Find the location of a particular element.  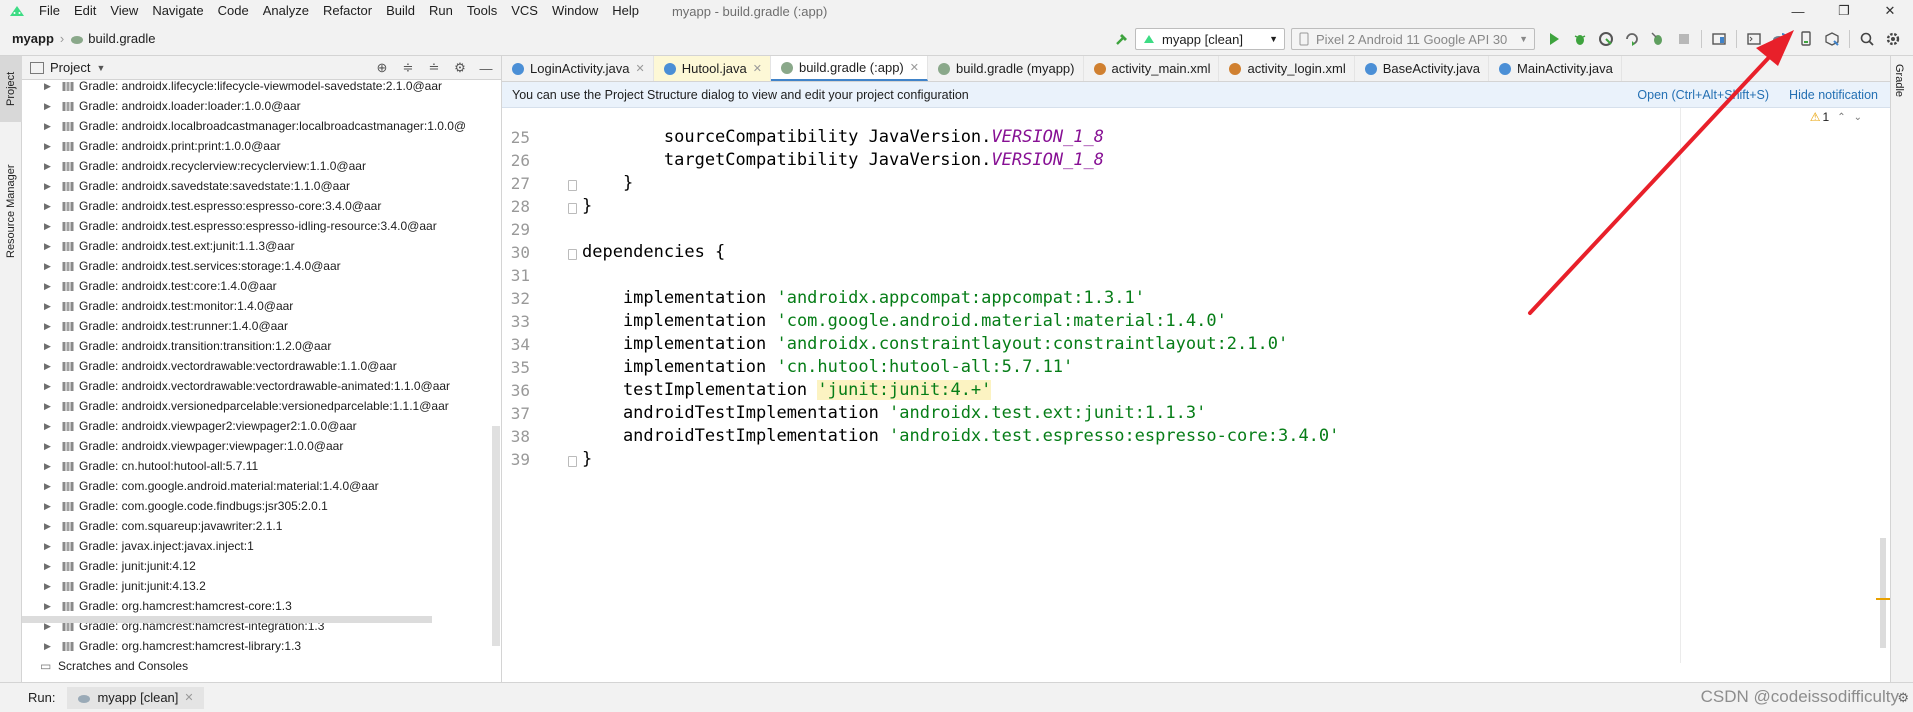

next-highlight-icon: ⌄ is located at coordinates (1858, 117).